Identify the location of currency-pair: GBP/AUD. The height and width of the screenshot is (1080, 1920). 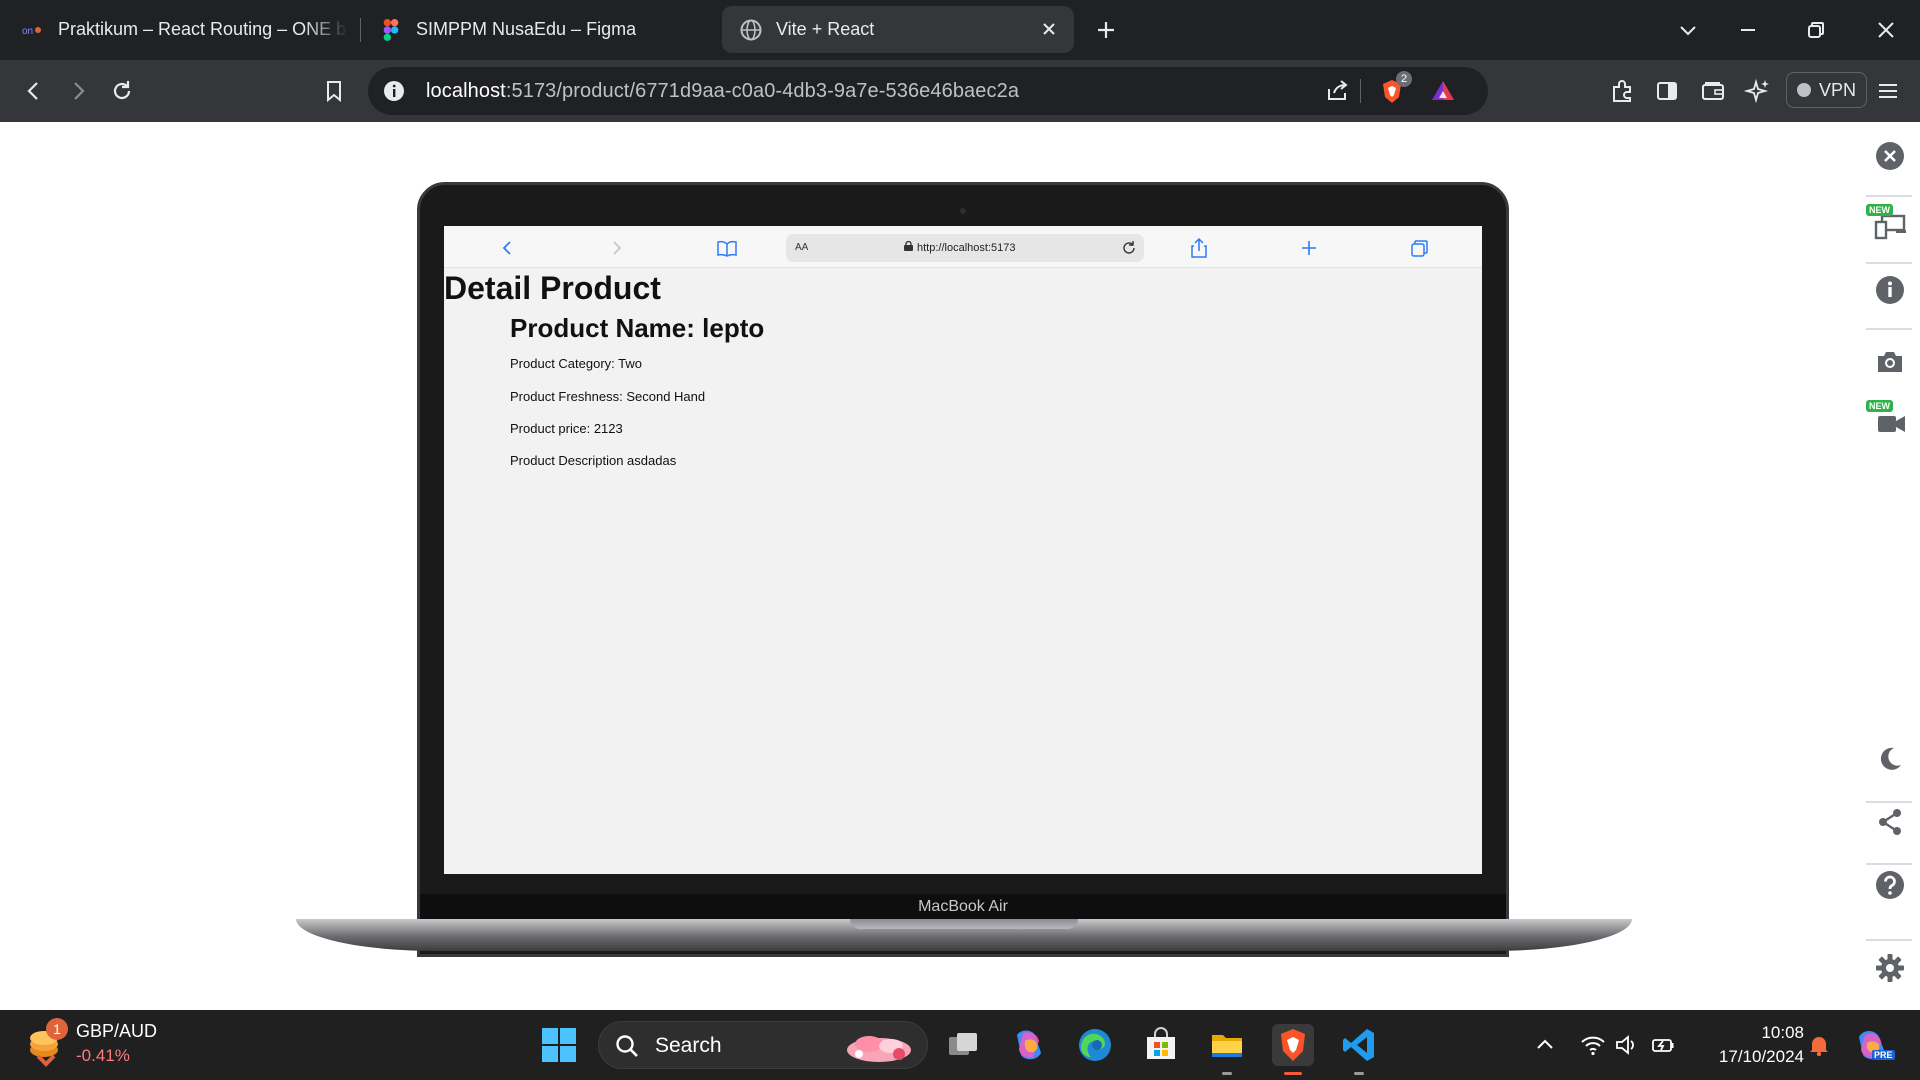
(116, 1031).